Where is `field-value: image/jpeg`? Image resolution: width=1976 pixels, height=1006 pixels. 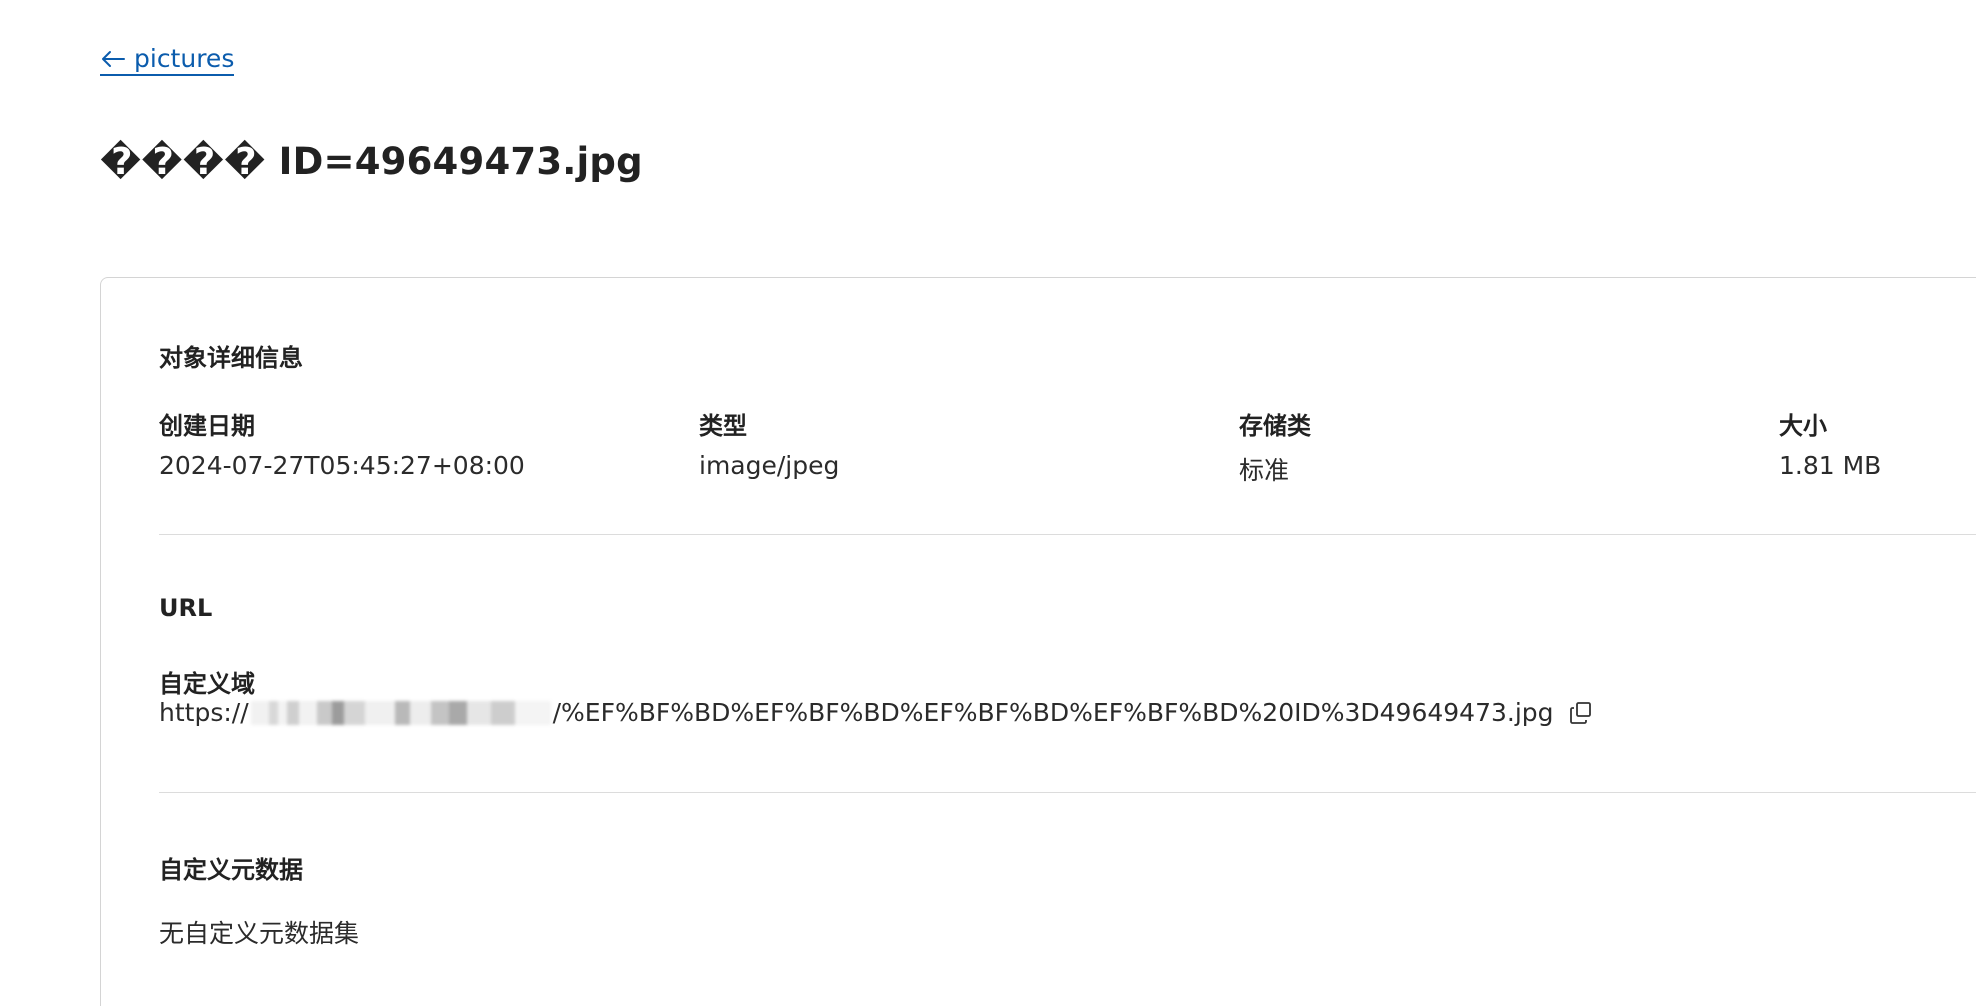
field-value: image/jpeg is located at coordinates (769, 465).